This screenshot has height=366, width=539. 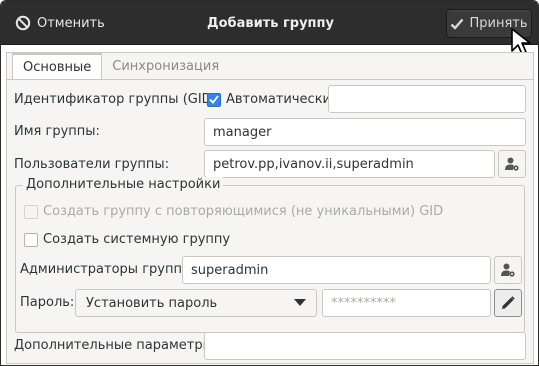 What do you see at coordinates (336, 270) in the screenshot?
I see `group-admins-input: superadmin` at bounding box center [336, 270].